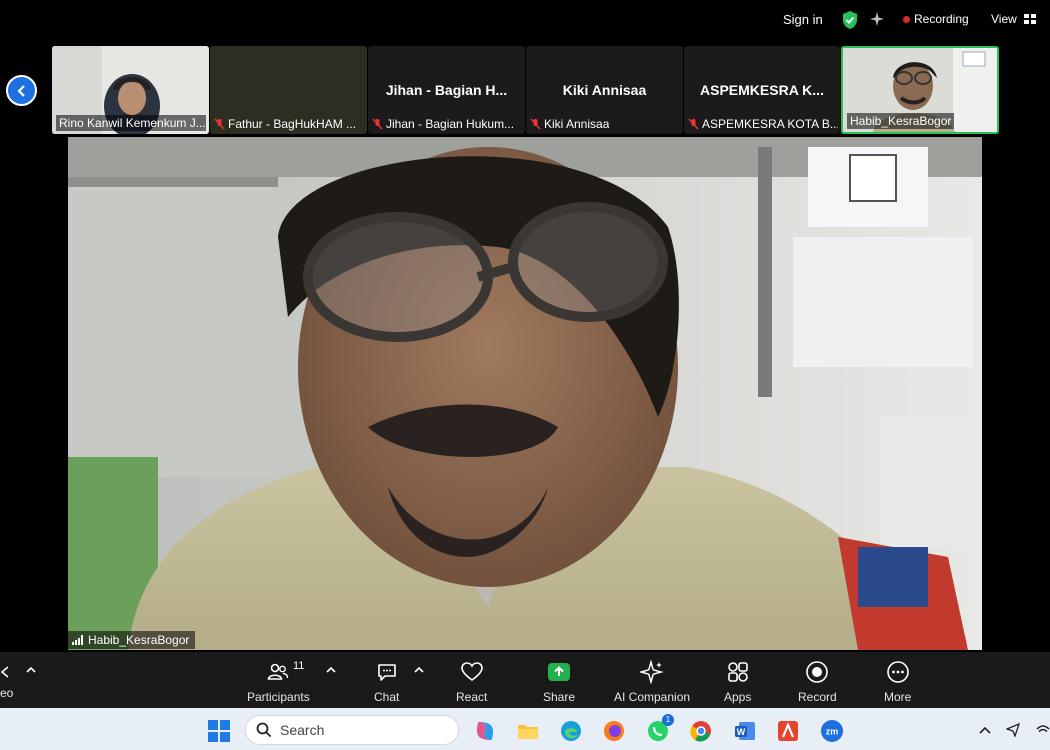 This screenshot has height=750, width=1050. What do you see at coordinates (985, 730) in the screenshot?
I see `show-hidden-icons-chevron-icon` at bounding box center [985, 730].